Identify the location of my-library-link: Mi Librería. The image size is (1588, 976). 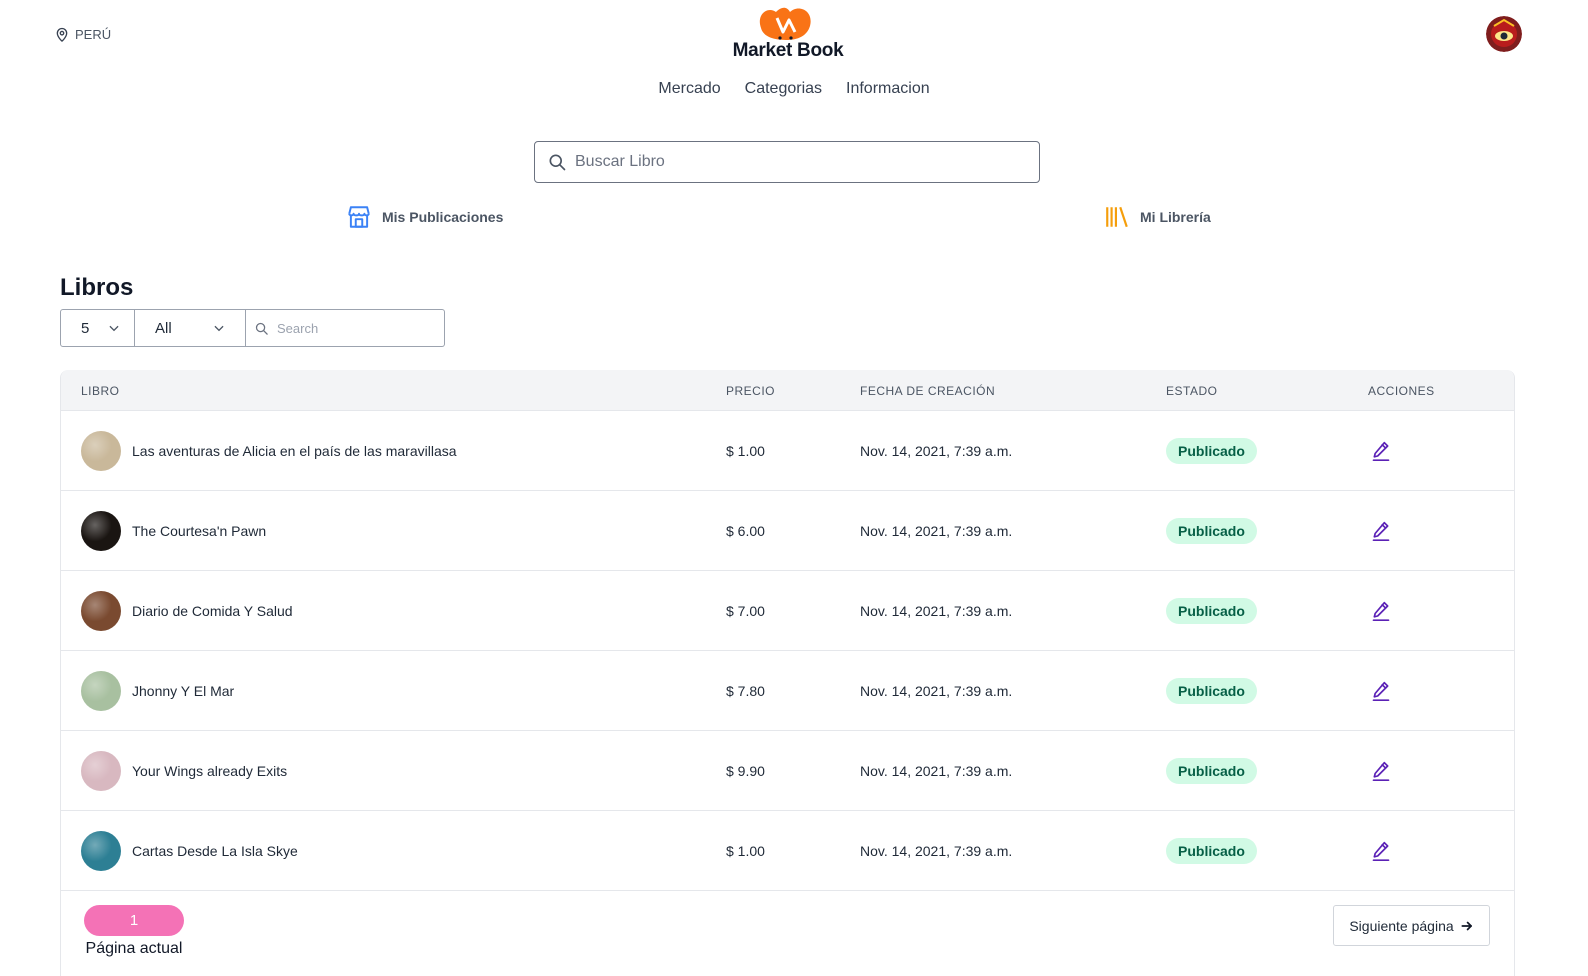
(1157, 217).